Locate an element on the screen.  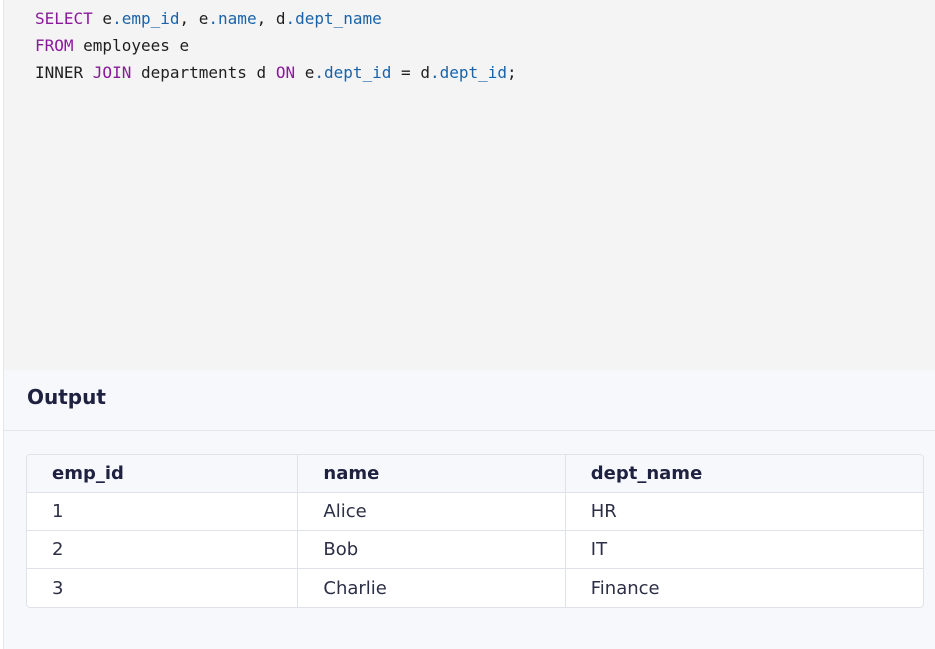
sql-text: employees e is located at coordinates (131, 45).